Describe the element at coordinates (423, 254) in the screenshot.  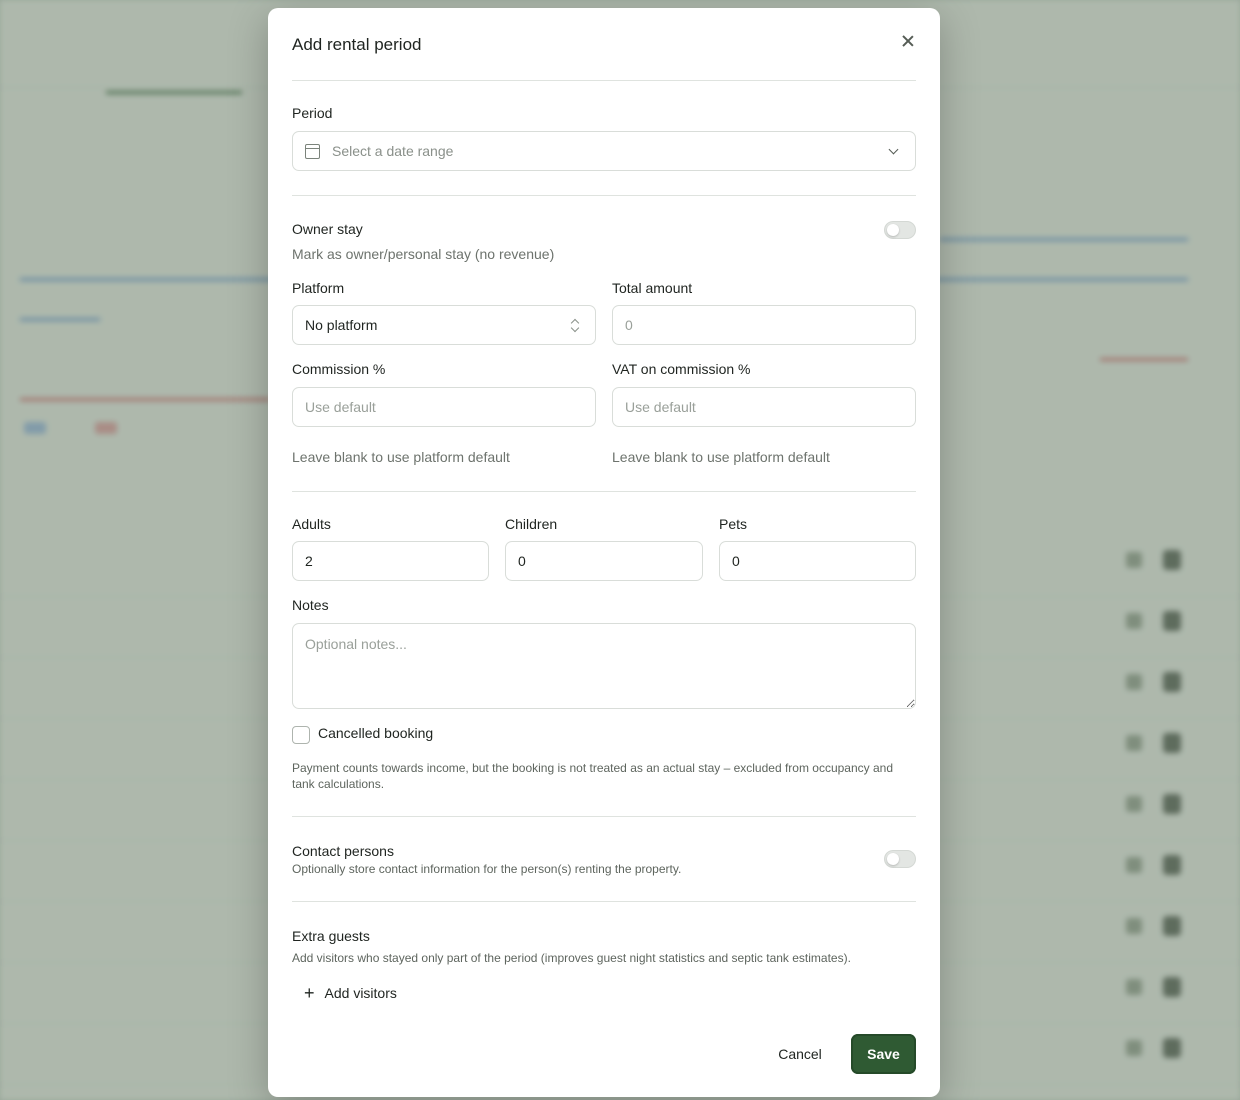
I see `owner-stay-description: Mark as owner/personal stay (no revenue)` at that location.